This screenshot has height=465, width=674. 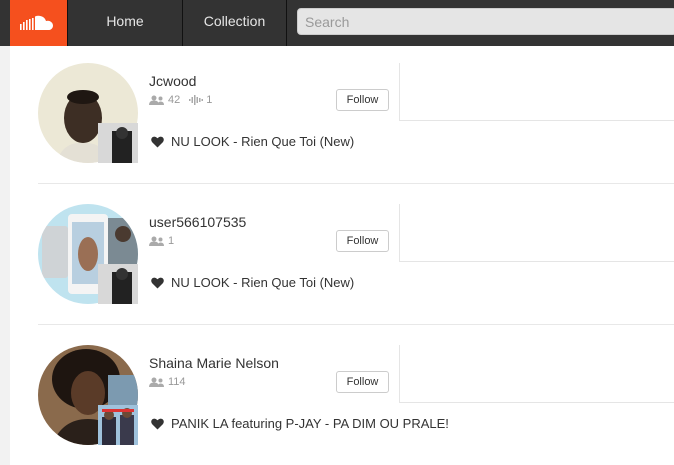 I want to click on followers-count: 114, so click(x=177, y=382).